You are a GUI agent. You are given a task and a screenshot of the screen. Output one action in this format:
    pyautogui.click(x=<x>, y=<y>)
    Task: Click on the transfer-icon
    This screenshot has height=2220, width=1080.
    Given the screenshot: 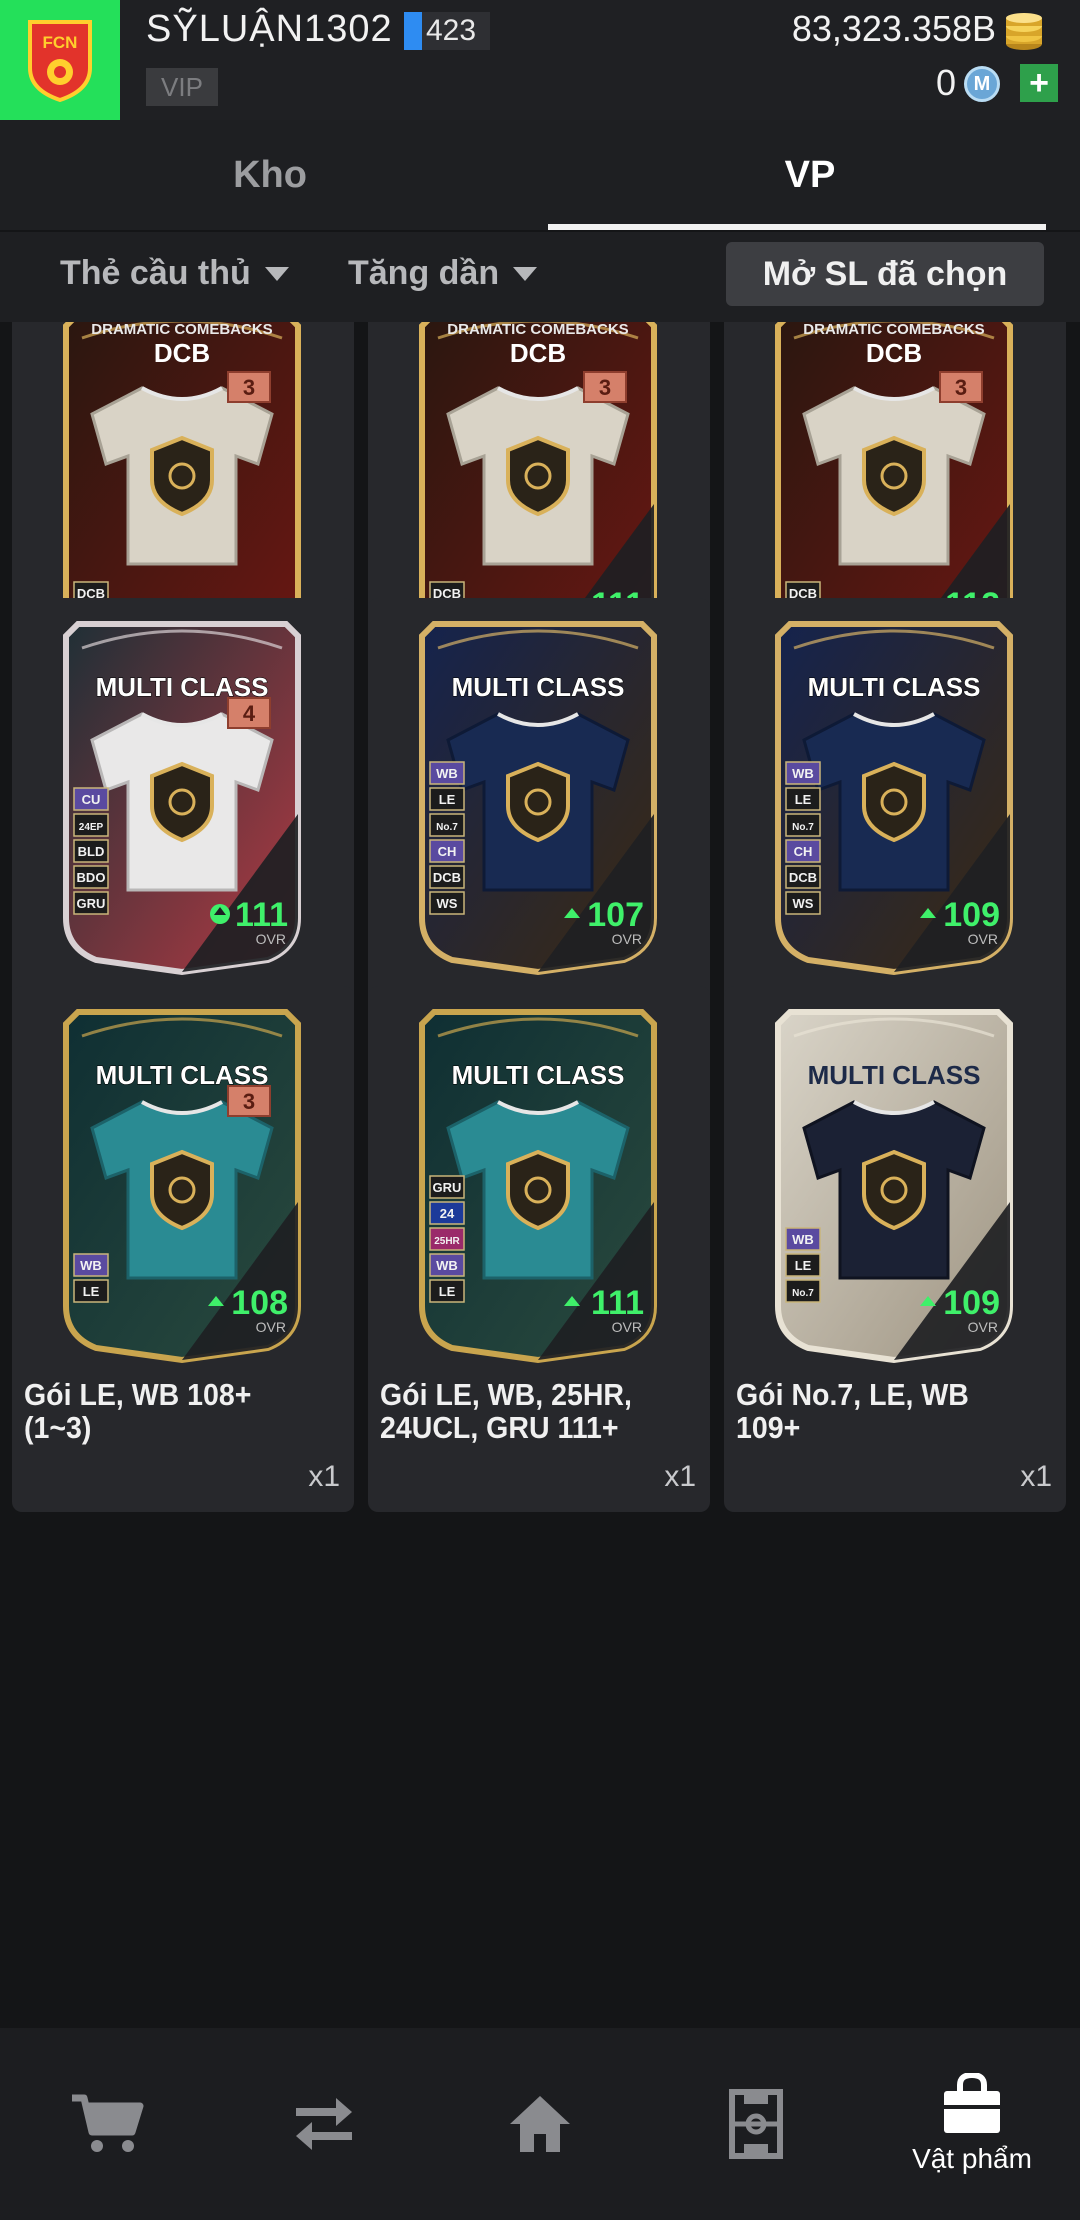 What is the action you would take?
    pyautogui.click(x=324, y=2124)
    